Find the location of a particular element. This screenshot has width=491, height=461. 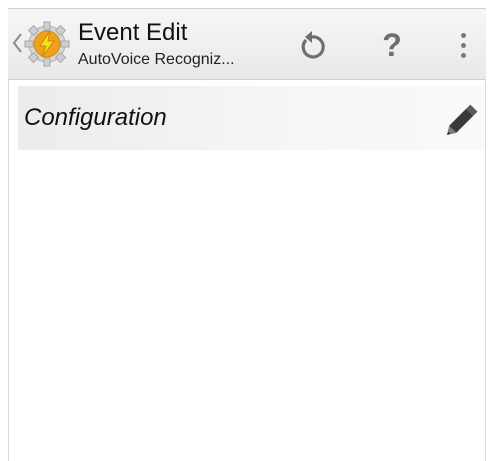

page-title: Event Edit is located at coordinates (133, 32).